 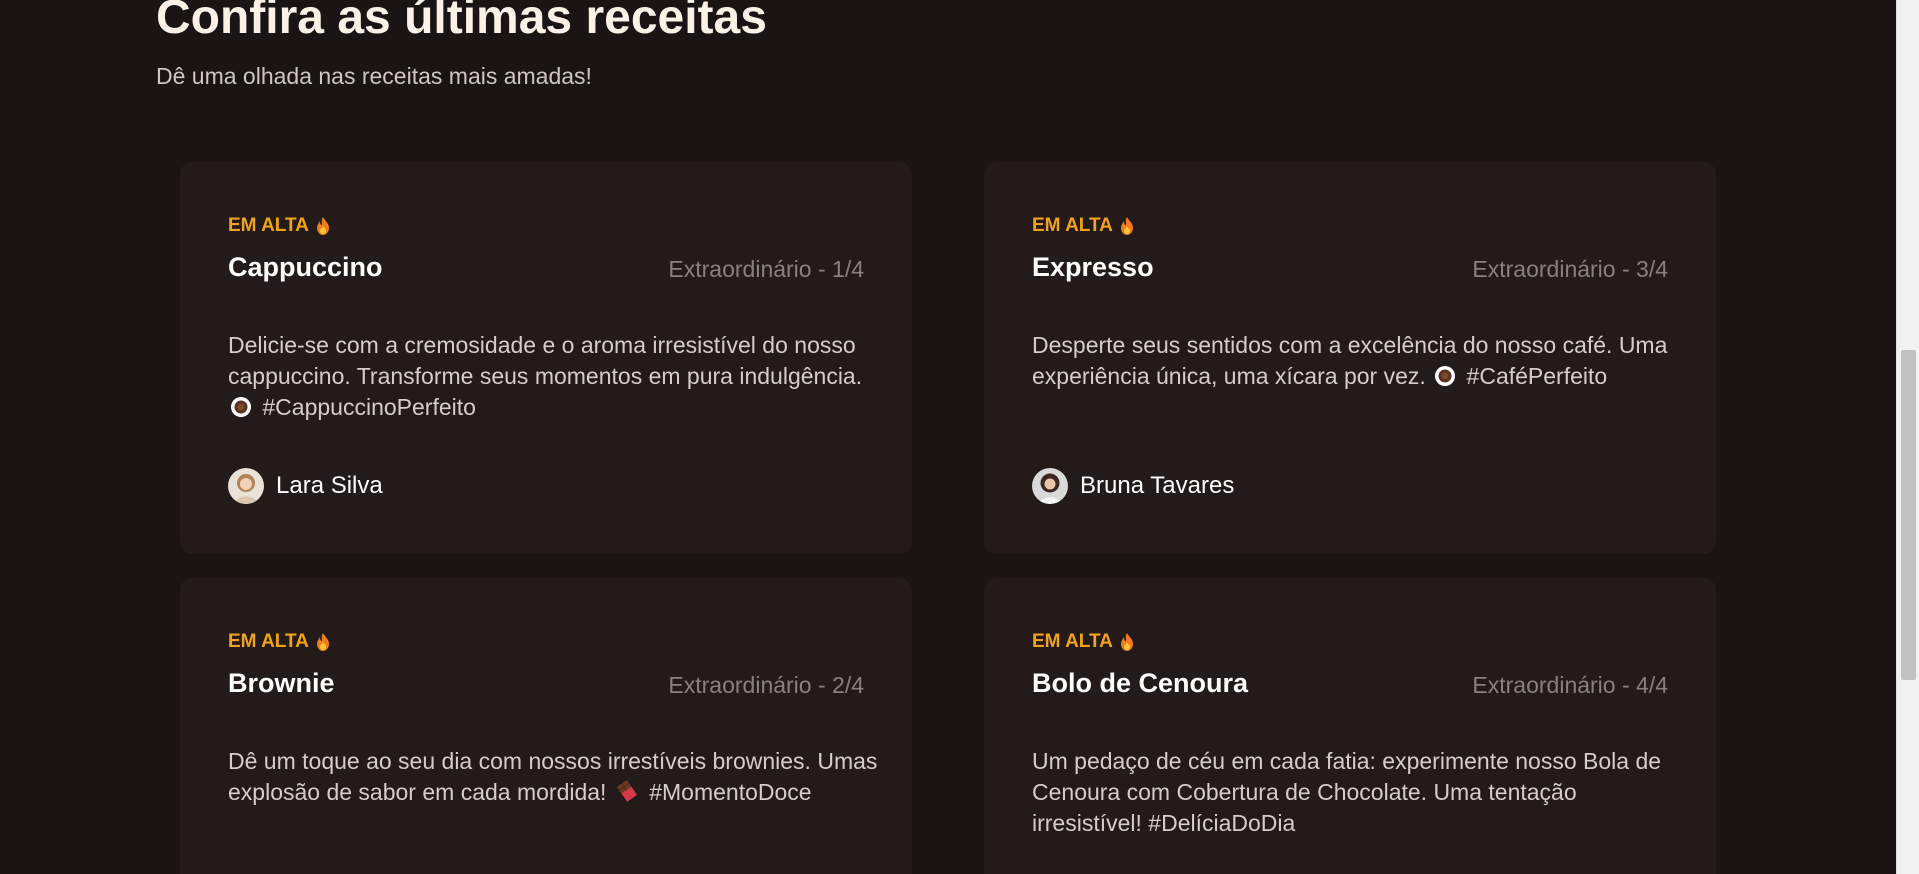 I want to click on author-name: Bruna Tavares, so click(x=1157, y=485).